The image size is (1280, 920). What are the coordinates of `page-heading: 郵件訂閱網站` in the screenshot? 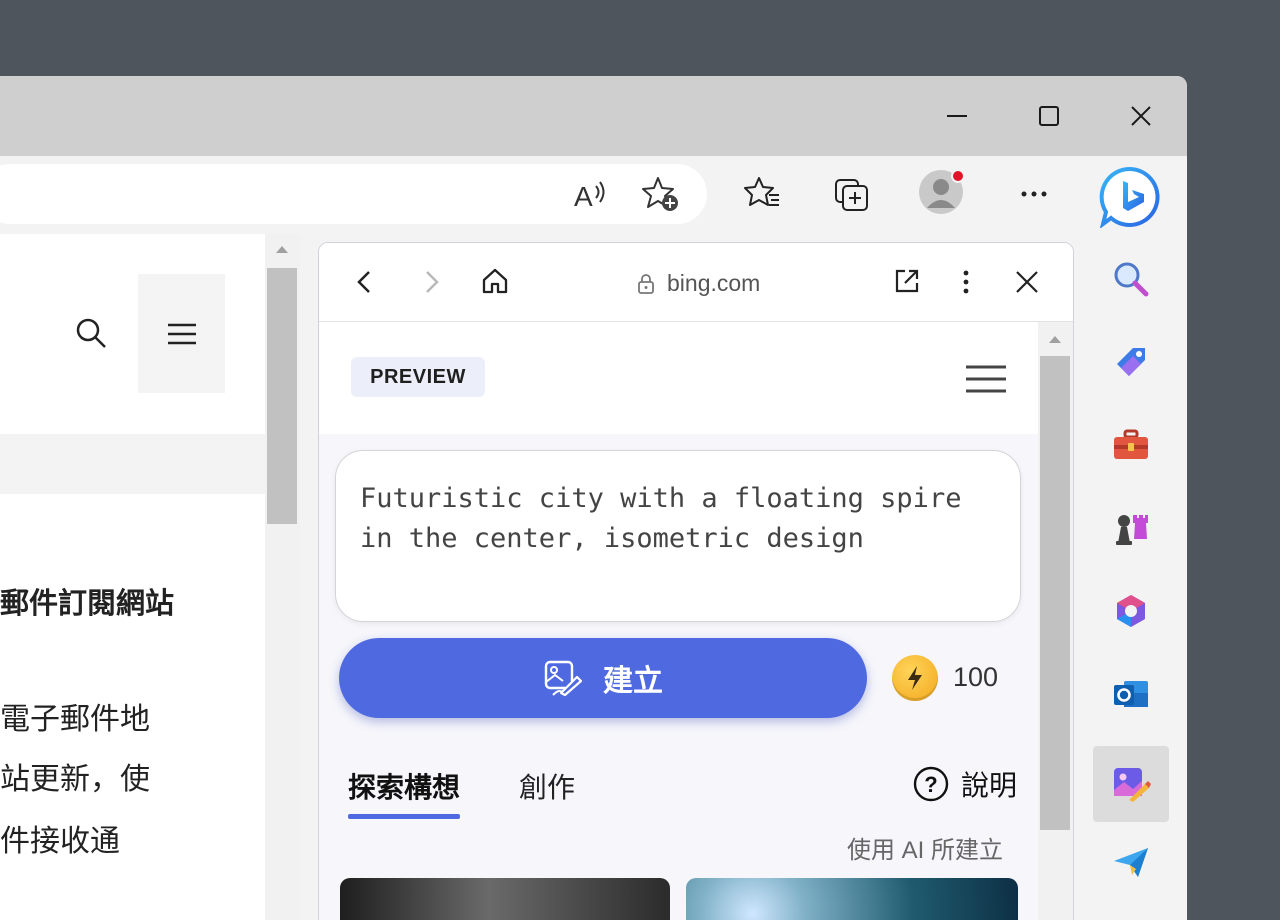 It's located at (87, 604).